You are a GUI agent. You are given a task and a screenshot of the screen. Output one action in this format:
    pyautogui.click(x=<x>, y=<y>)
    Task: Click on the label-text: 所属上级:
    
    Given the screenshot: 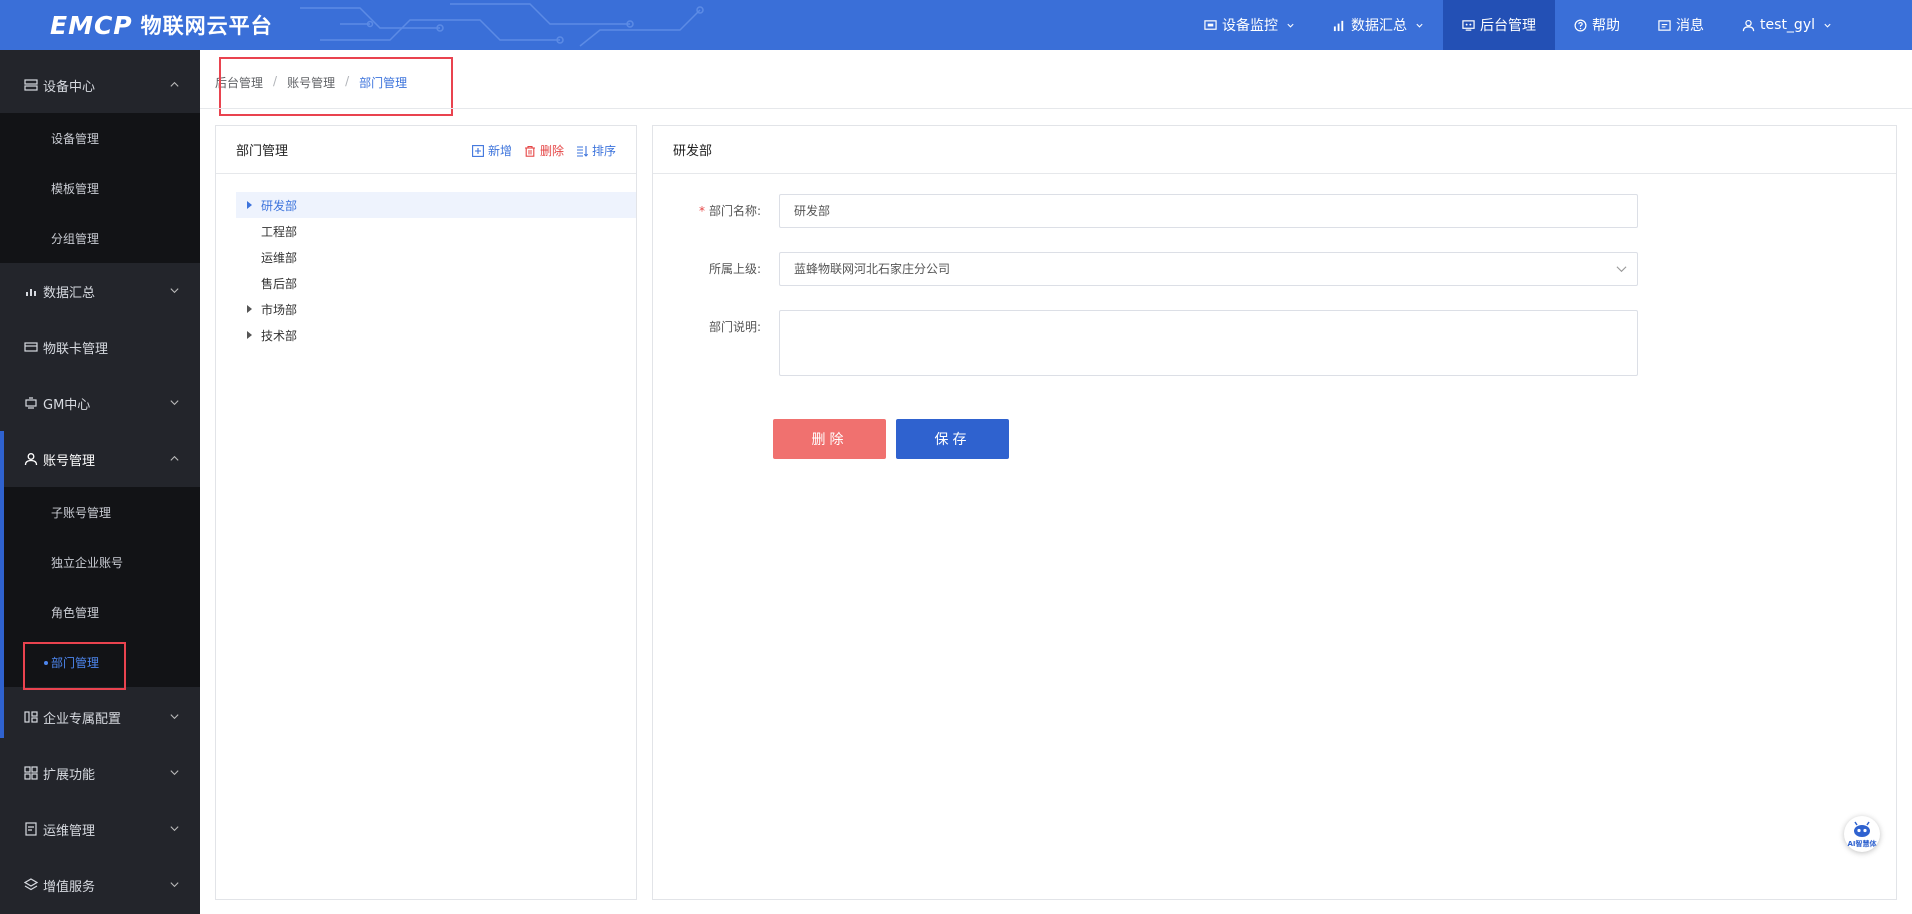 What is the action you would take?
    pyautogui.click(x=734, y=269)
    